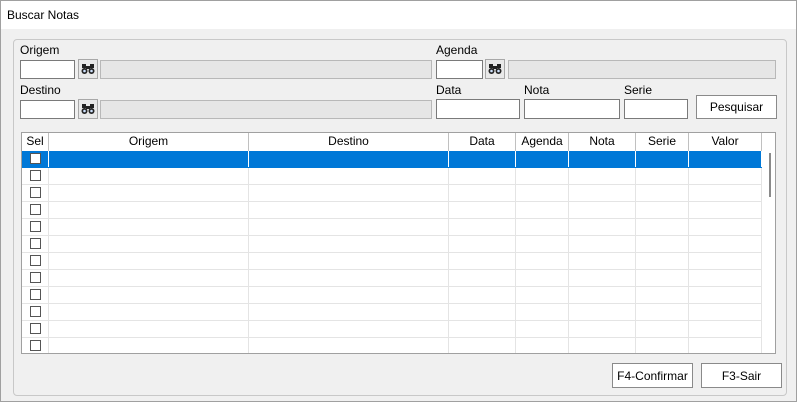  Describe the element at coordinates (149, 142) in the screenshot. I see `column-header-origem: Origem` at that location.